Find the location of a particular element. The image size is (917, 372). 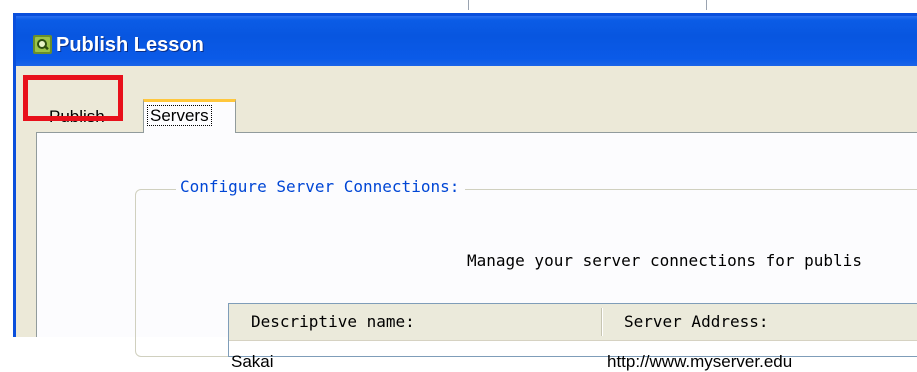

title-bar: Publish Lesson is located at coordinates (466, 41).